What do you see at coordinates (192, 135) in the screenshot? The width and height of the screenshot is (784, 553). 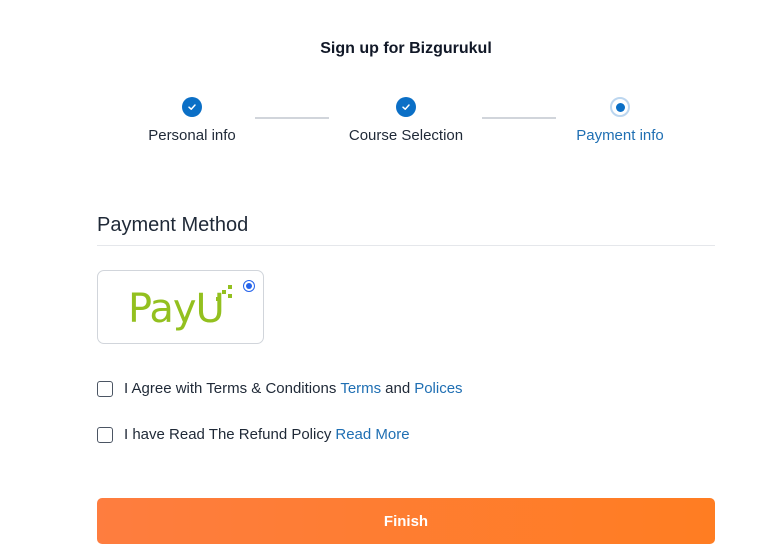 I see `step-label: Personal info` at bounding box center [192, 135].